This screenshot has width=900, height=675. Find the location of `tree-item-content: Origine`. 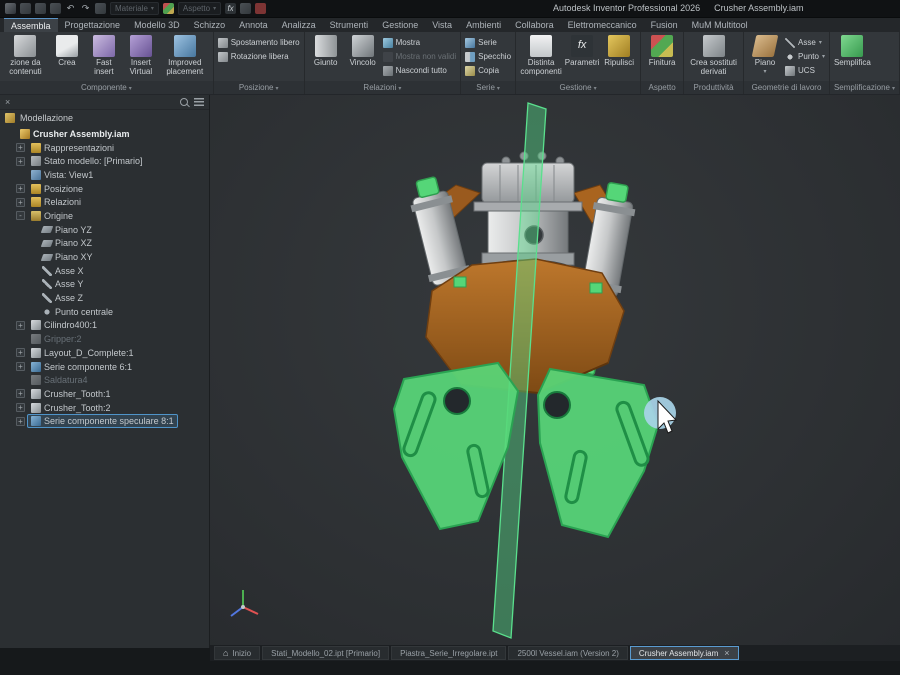

tree-item-content: Origine is located at coordinates (52, 216).